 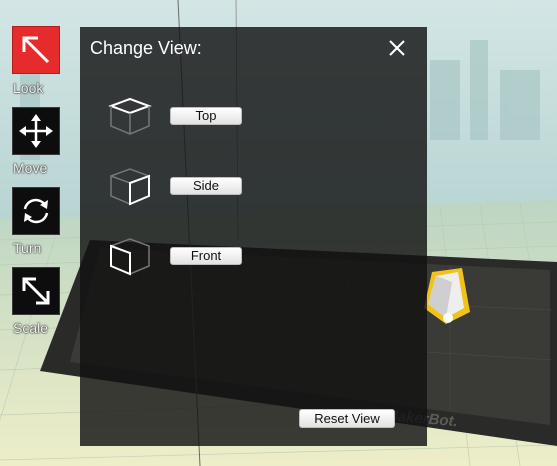 I want to click on look-arrow-icon, so click(x=36, y=50).